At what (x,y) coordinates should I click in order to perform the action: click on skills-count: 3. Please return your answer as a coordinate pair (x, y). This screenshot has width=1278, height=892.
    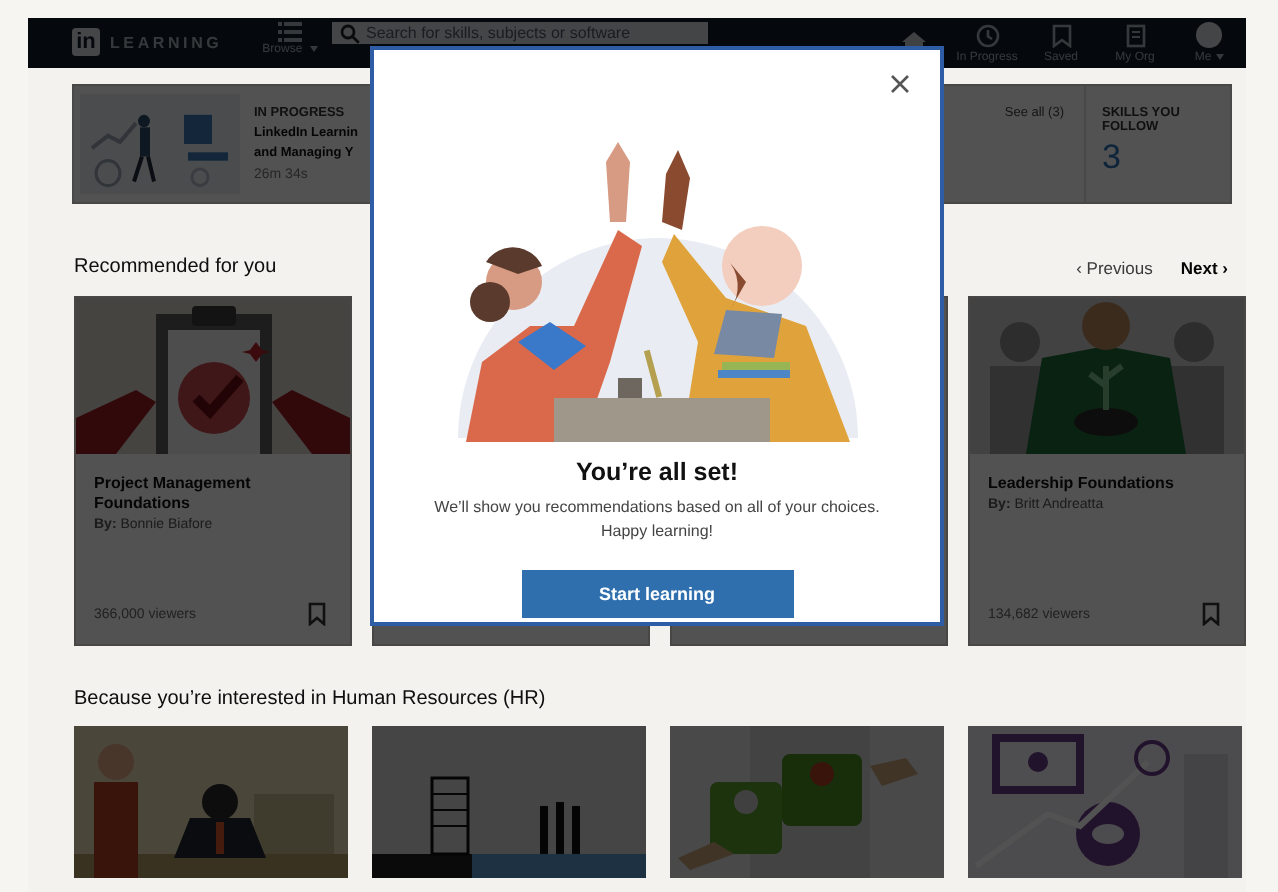
    Looking at the image, I should click on (1163, 158).